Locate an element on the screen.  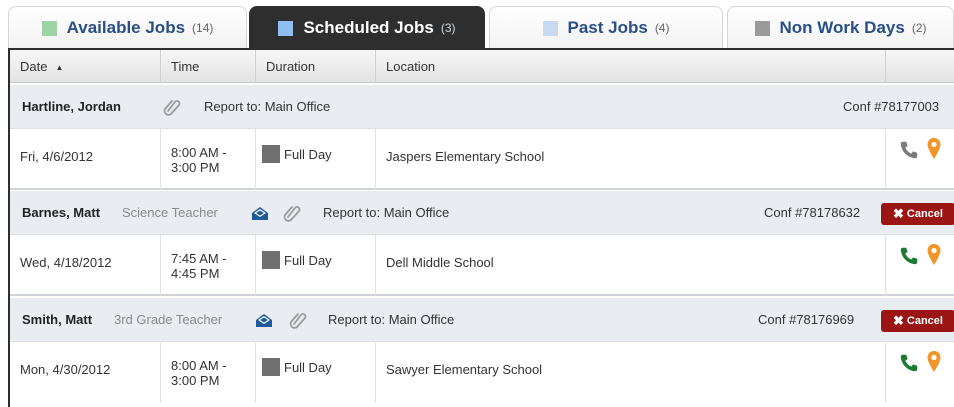
teacher-role: Science Teacher is located at coordinates (170, 212).